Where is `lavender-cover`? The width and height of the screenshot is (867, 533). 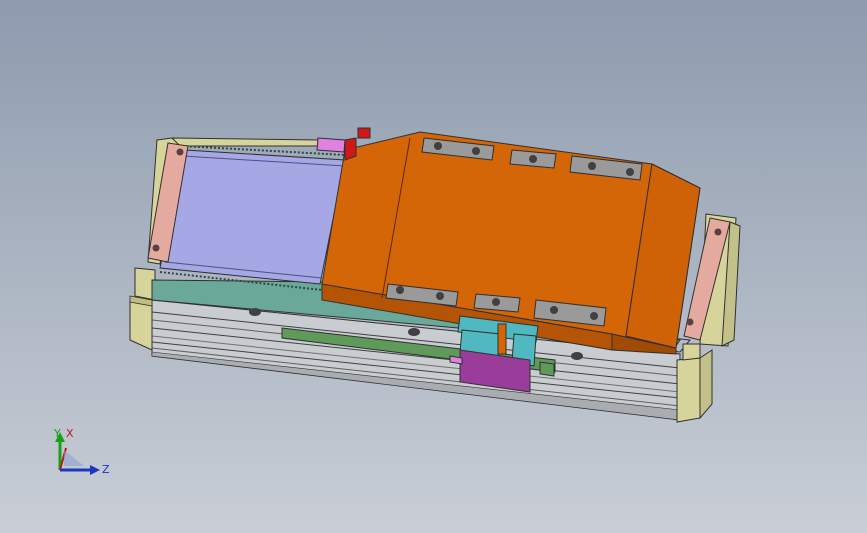
lavender-cover is located at coordinates (252, 218).